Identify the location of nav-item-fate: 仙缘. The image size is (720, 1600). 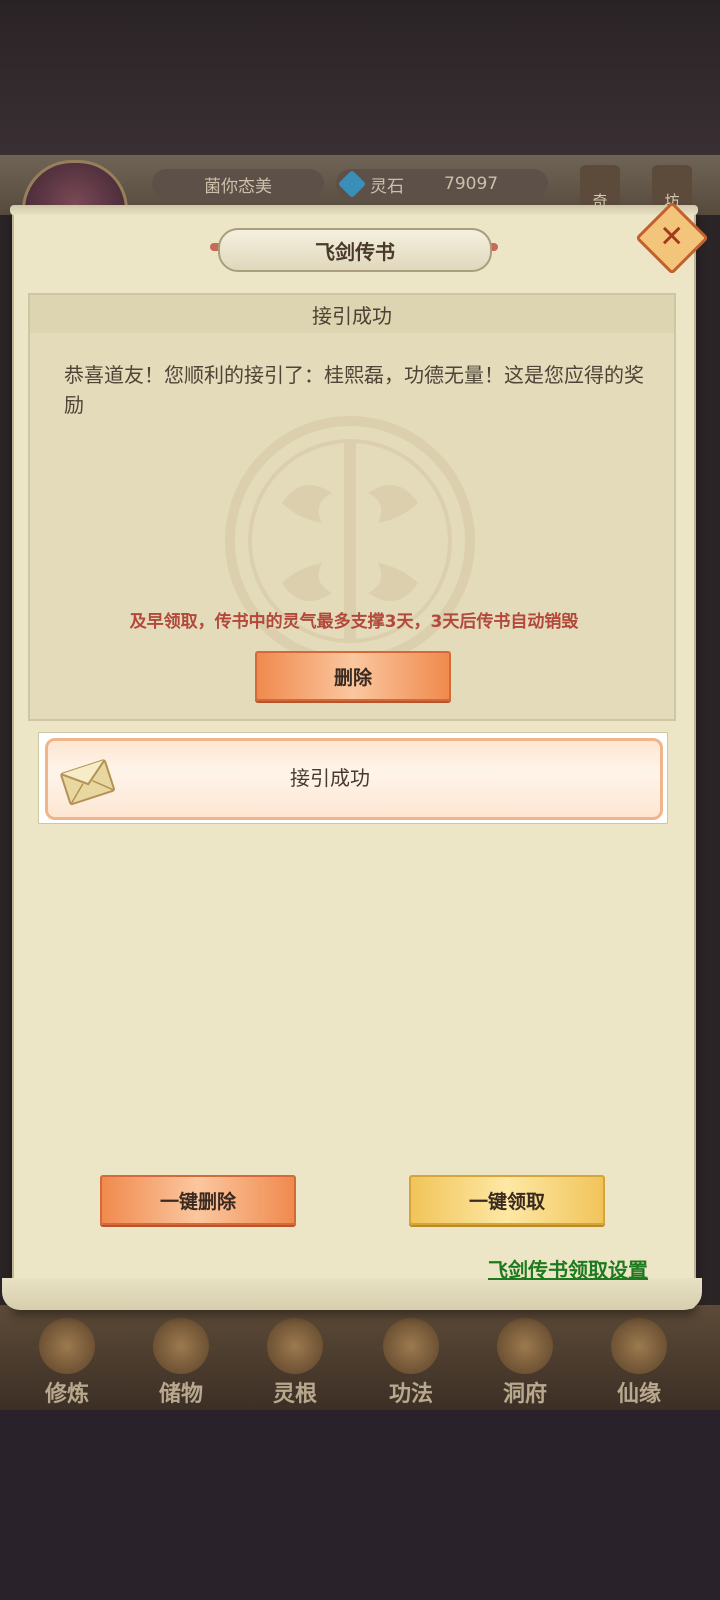
(639, 1363).